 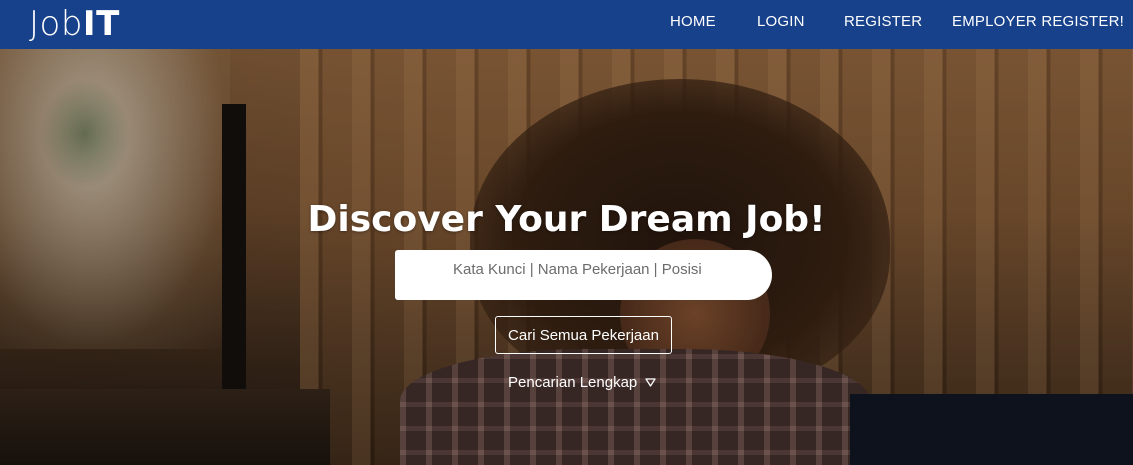 What do you see at coordinates (573, 382) in the screenshot?
I see `advanced-search-label: Pencarian Lengkap` at bounding box center [573, 382].